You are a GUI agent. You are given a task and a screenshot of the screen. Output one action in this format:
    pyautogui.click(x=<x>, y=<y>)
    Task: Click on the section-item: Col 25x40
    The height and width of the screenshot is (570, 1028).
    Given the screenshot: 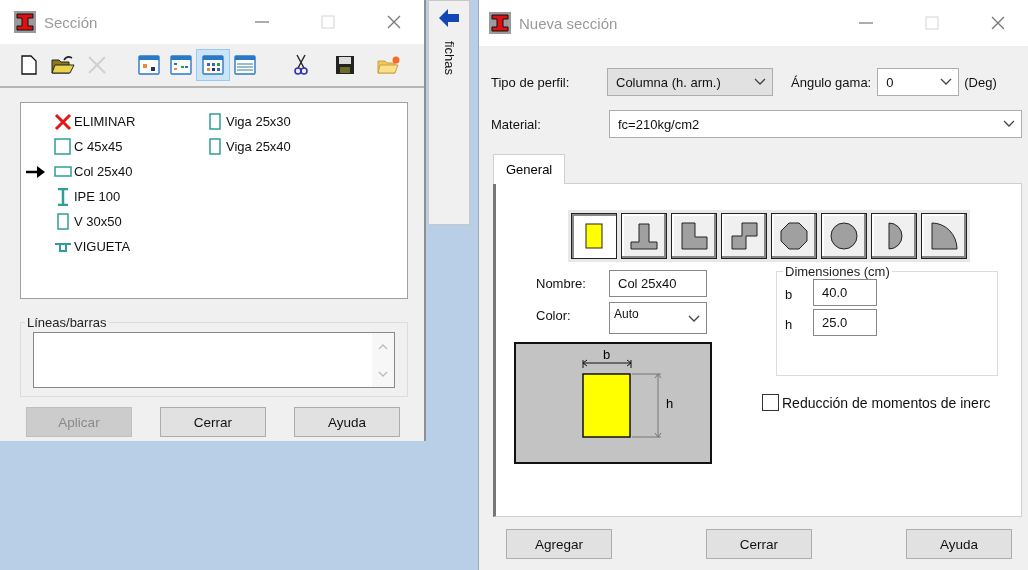 What is the action you would take?
    pyautogui.click(x=97, y=171)
    